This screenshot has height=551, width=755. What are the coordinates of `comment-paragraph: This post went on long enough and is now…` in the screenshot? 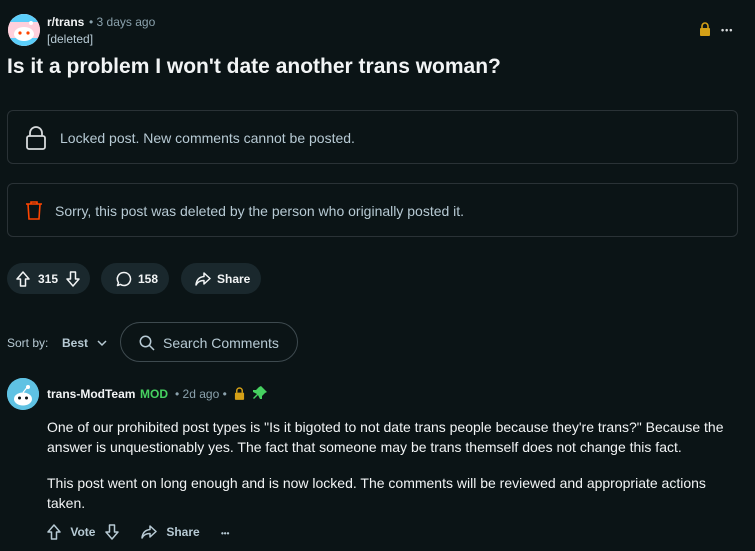 It's located at (376, 493).